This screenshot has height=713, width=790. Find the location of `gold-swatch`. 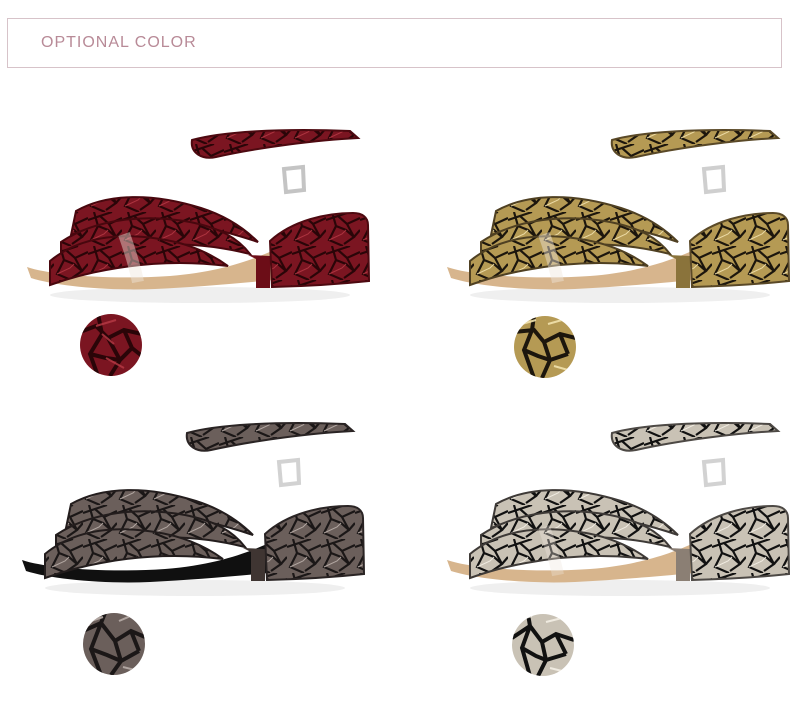

gold-swatch is located at coordinates (545, 347).